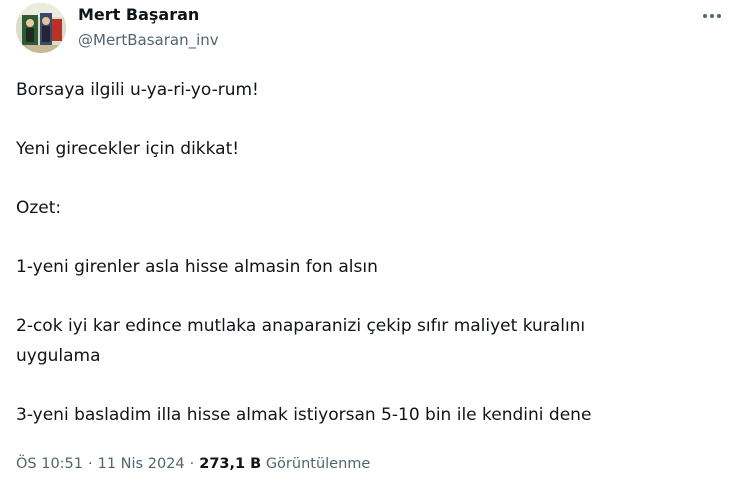 Image resolution: width=741 pixels, height=492 pixels. I want to click on tweet-timestamp-link: ÖS 10:51 · 11 Nis 2024, so click(100, 464).